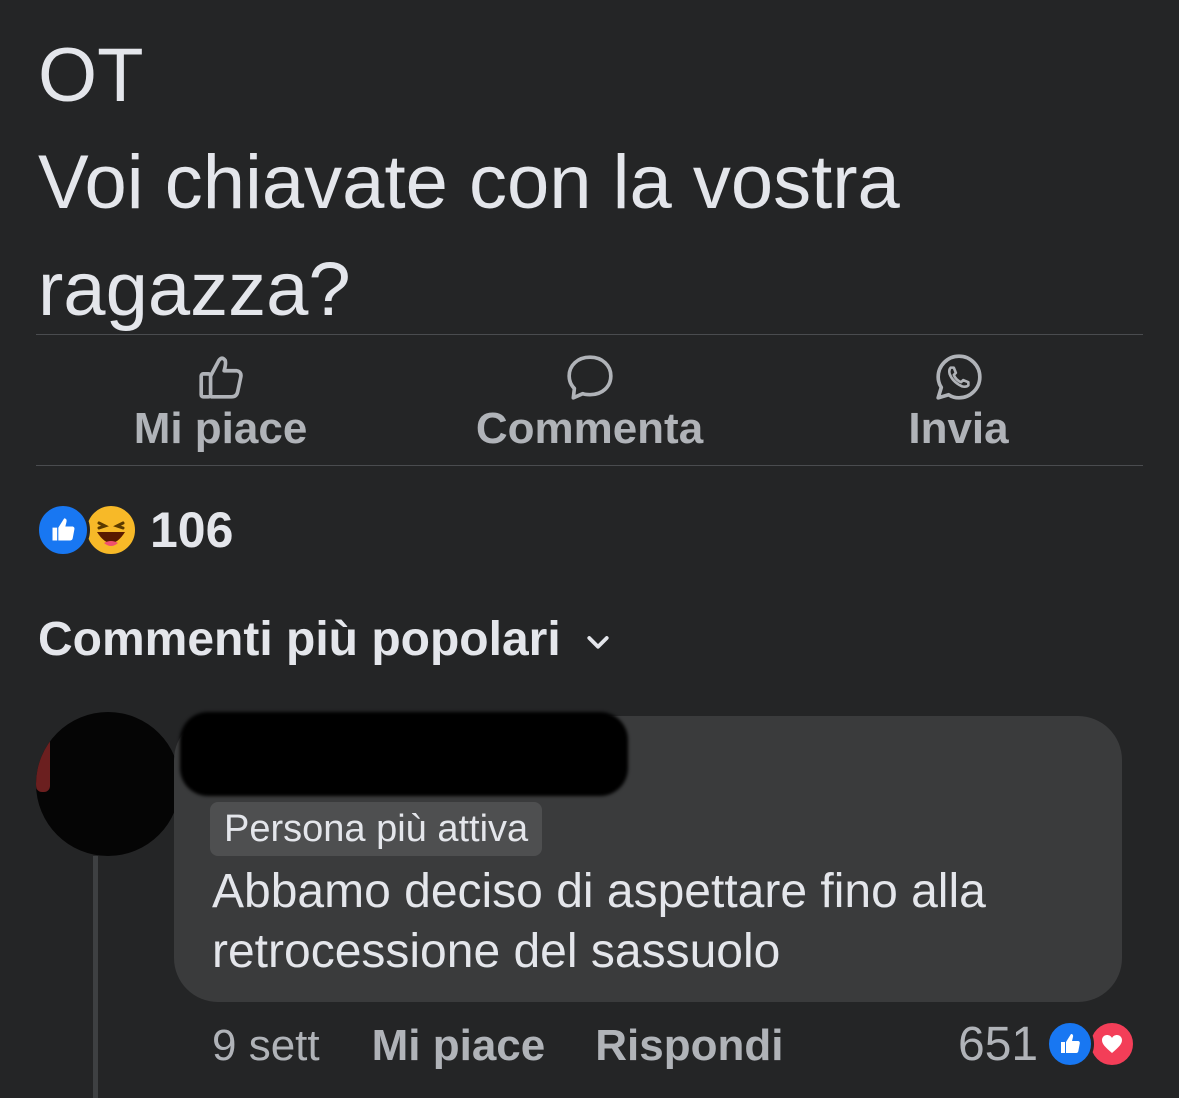 This screenshot has width=1179, height=1098. What do you see at coordinates (220, 377) in the screenshot?
I see `thumbs-up-outline-icon` at bounding box center [220, 377].